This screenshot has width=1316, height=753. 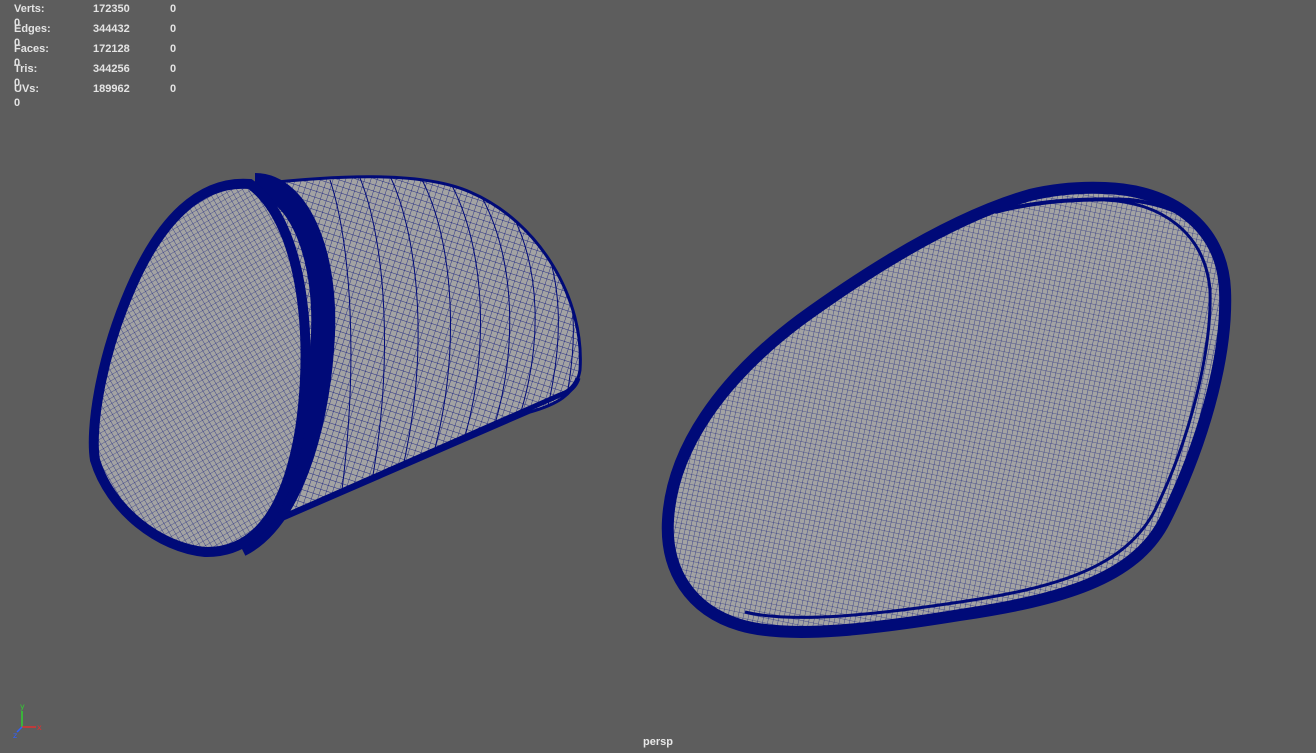 What do you see at coordinates (125, 15) in the screenshot?
I see `hud-row-verts: Verts: 172350 0 0` at bounding box center [125, 15].